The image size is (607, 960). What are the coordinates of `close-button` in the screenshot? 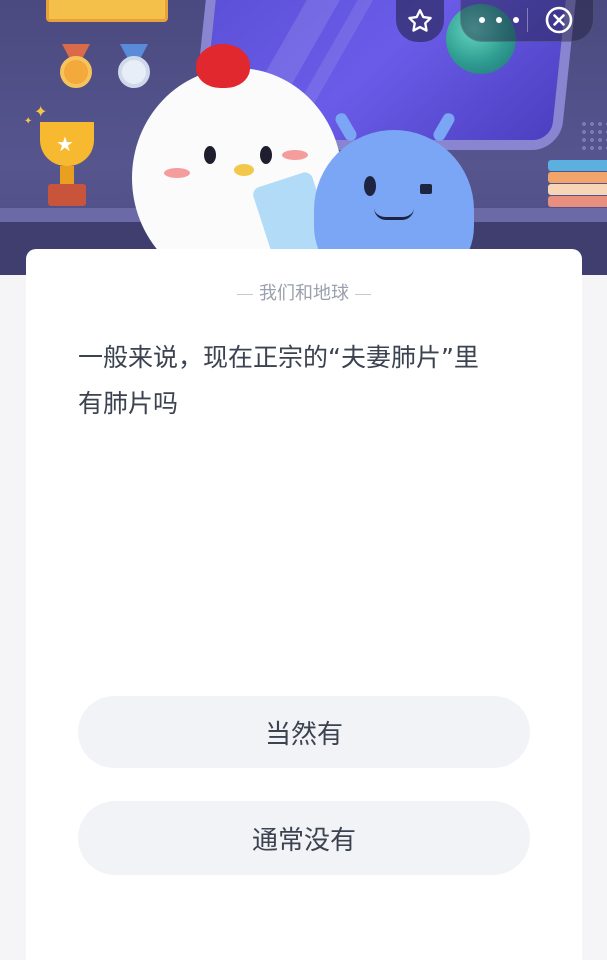 It's located at (559, 20).